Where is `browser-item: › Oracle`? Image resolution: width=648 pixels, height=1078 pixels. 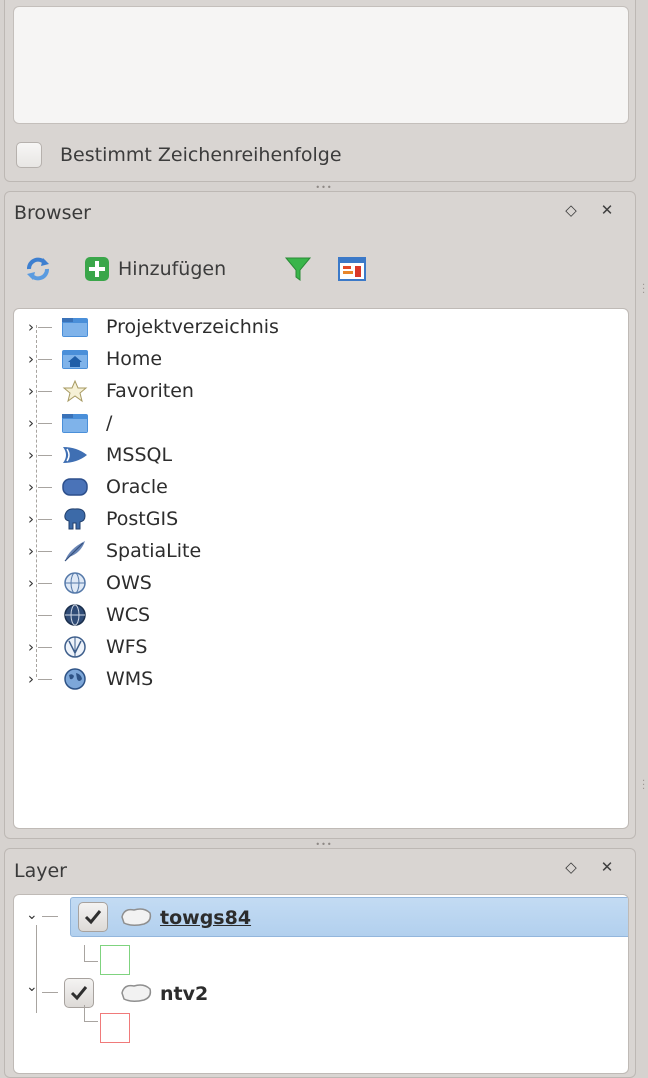
browser-item: › Oracle is located at coordinates (321, 487).